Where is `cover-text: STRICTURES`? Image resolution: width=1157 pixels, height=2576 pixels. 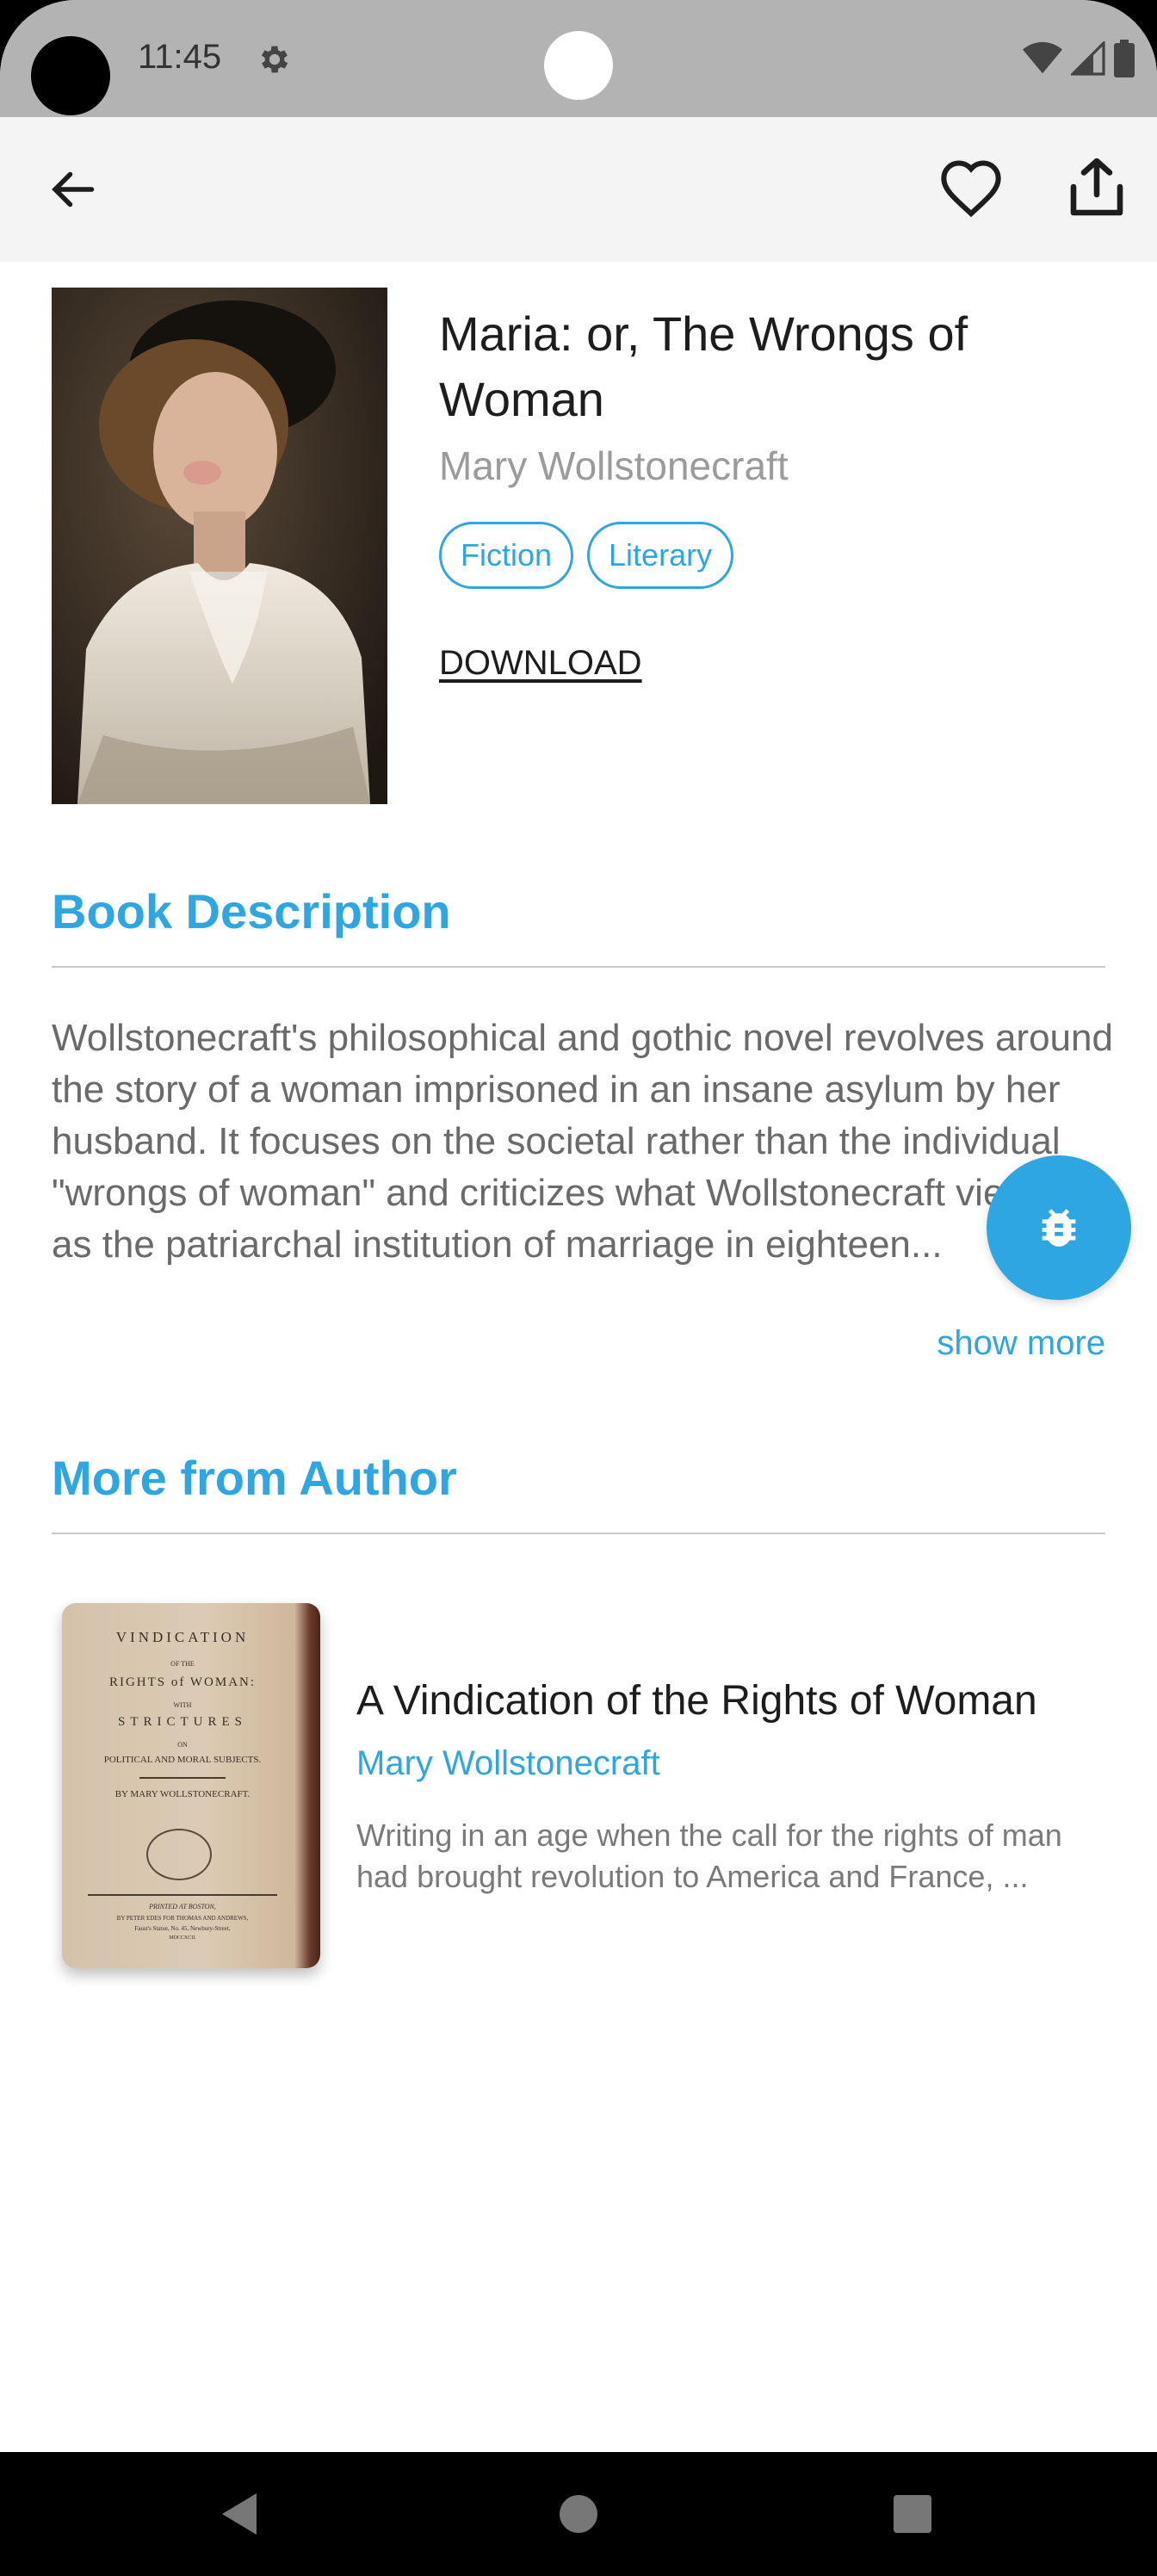
cover-text: STRICTURES is located at coordinates (182, 1722).